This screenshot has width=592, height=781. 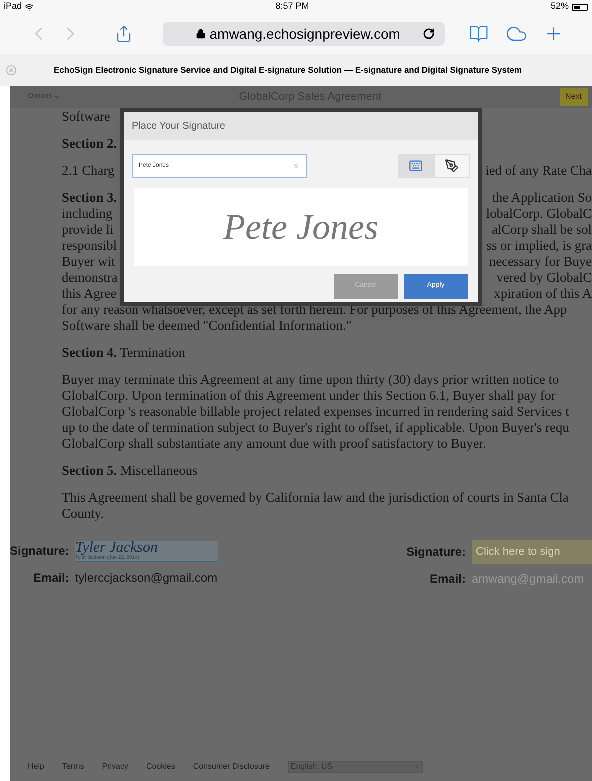 I want to click on document-text: 2.1 Charg, so click(x=88, y=171).